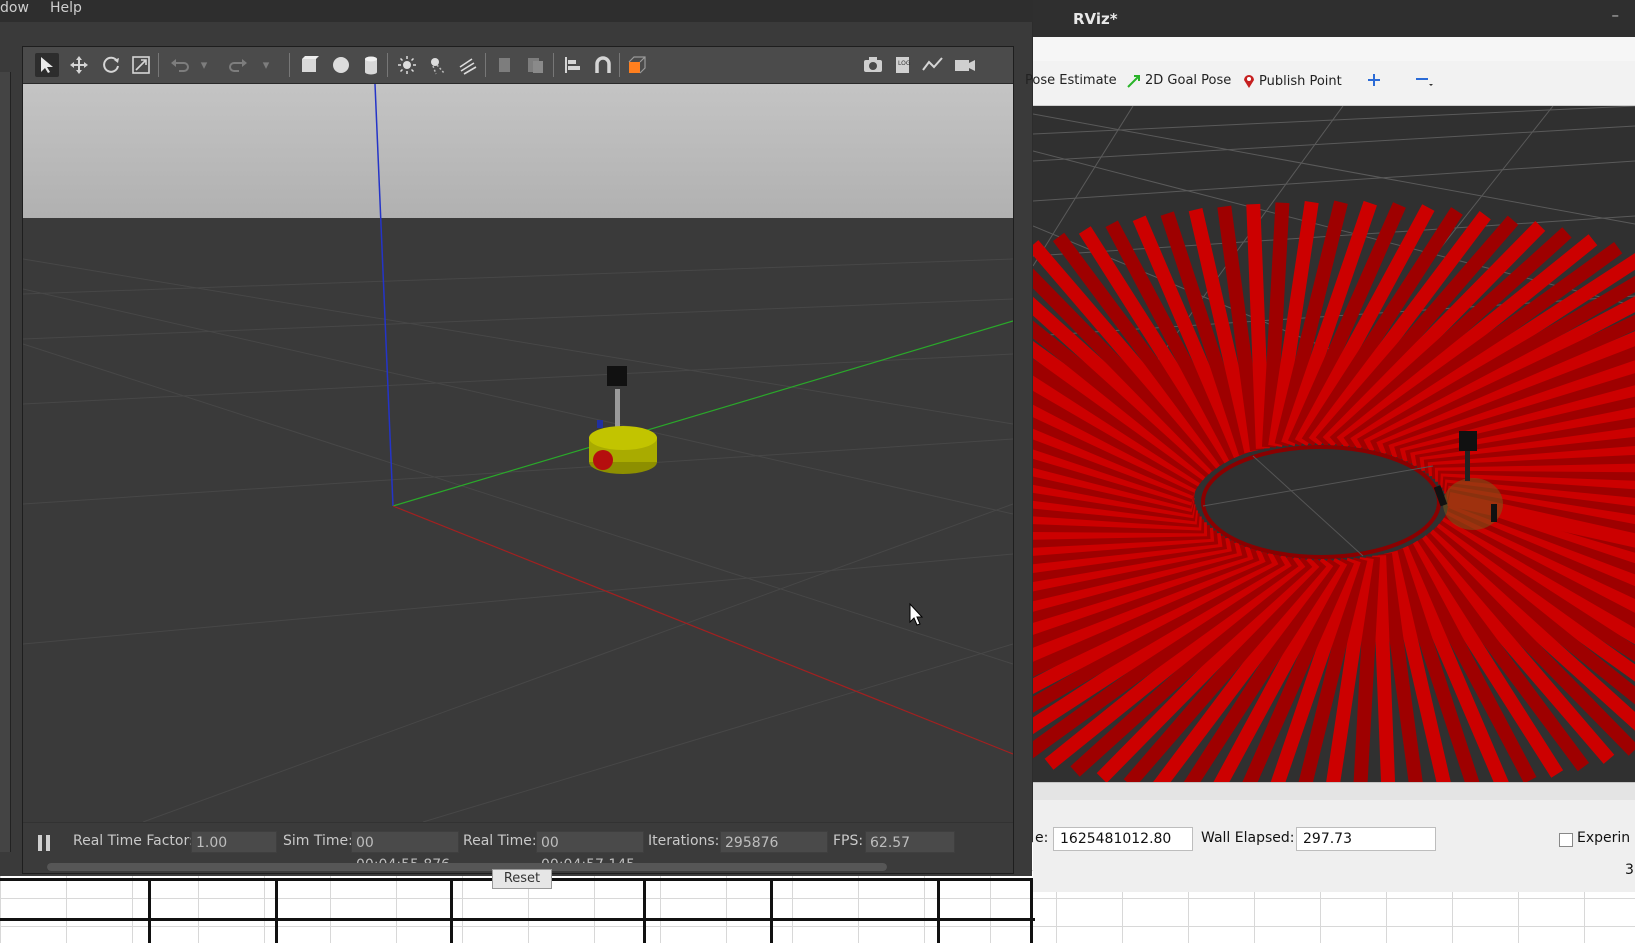 The image size is (1635, 943). What do you see at coordinates (1334, 49) in the screenshot?
I see `rviz-menubar` at bounding box center [1334, 49].